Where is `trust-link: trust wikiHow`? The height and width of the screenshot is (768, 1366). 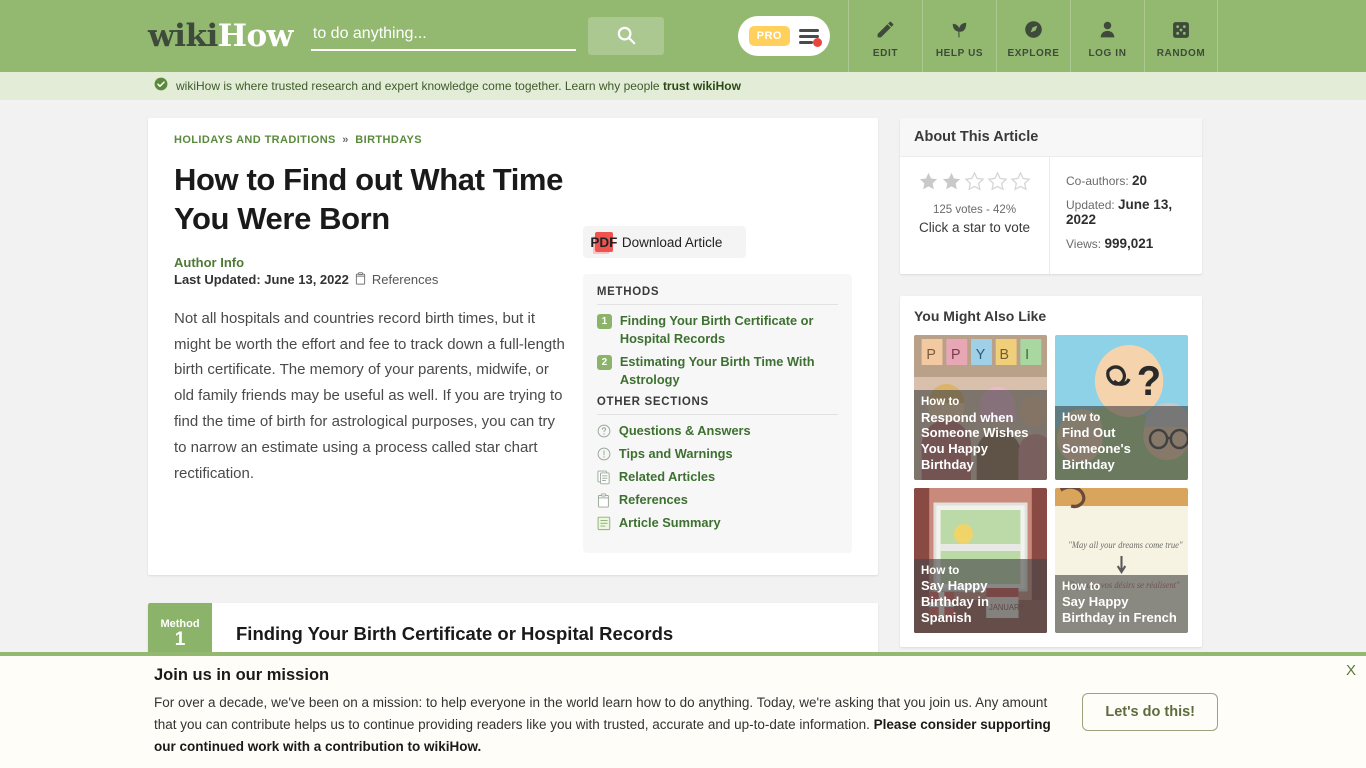
trust-link: trust wikiHow is located at coordinates (702, 86).